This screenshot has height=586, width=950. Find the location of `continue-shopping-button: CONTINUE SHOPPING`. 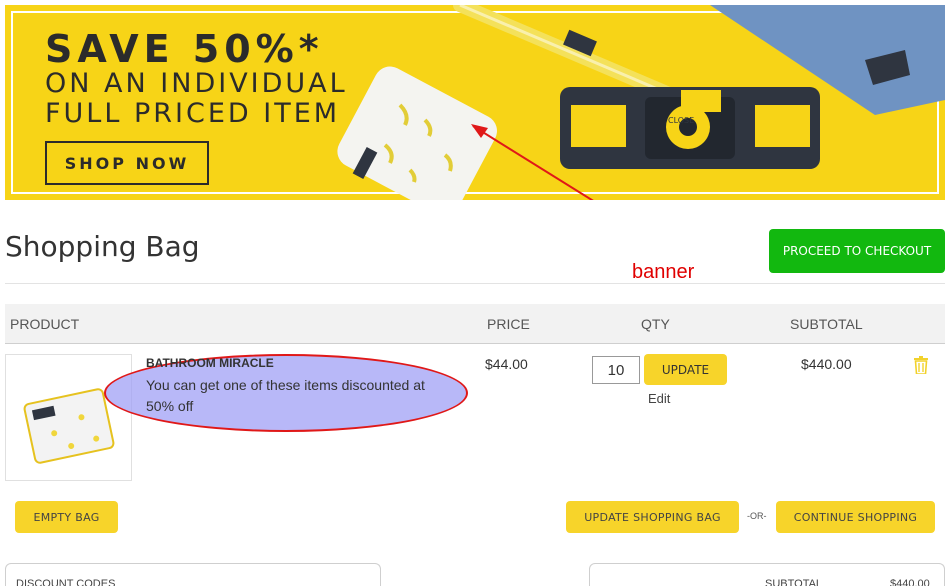

continue-shopping-button: CONTINUE SHOPPING is located at coordinates (855, 517).